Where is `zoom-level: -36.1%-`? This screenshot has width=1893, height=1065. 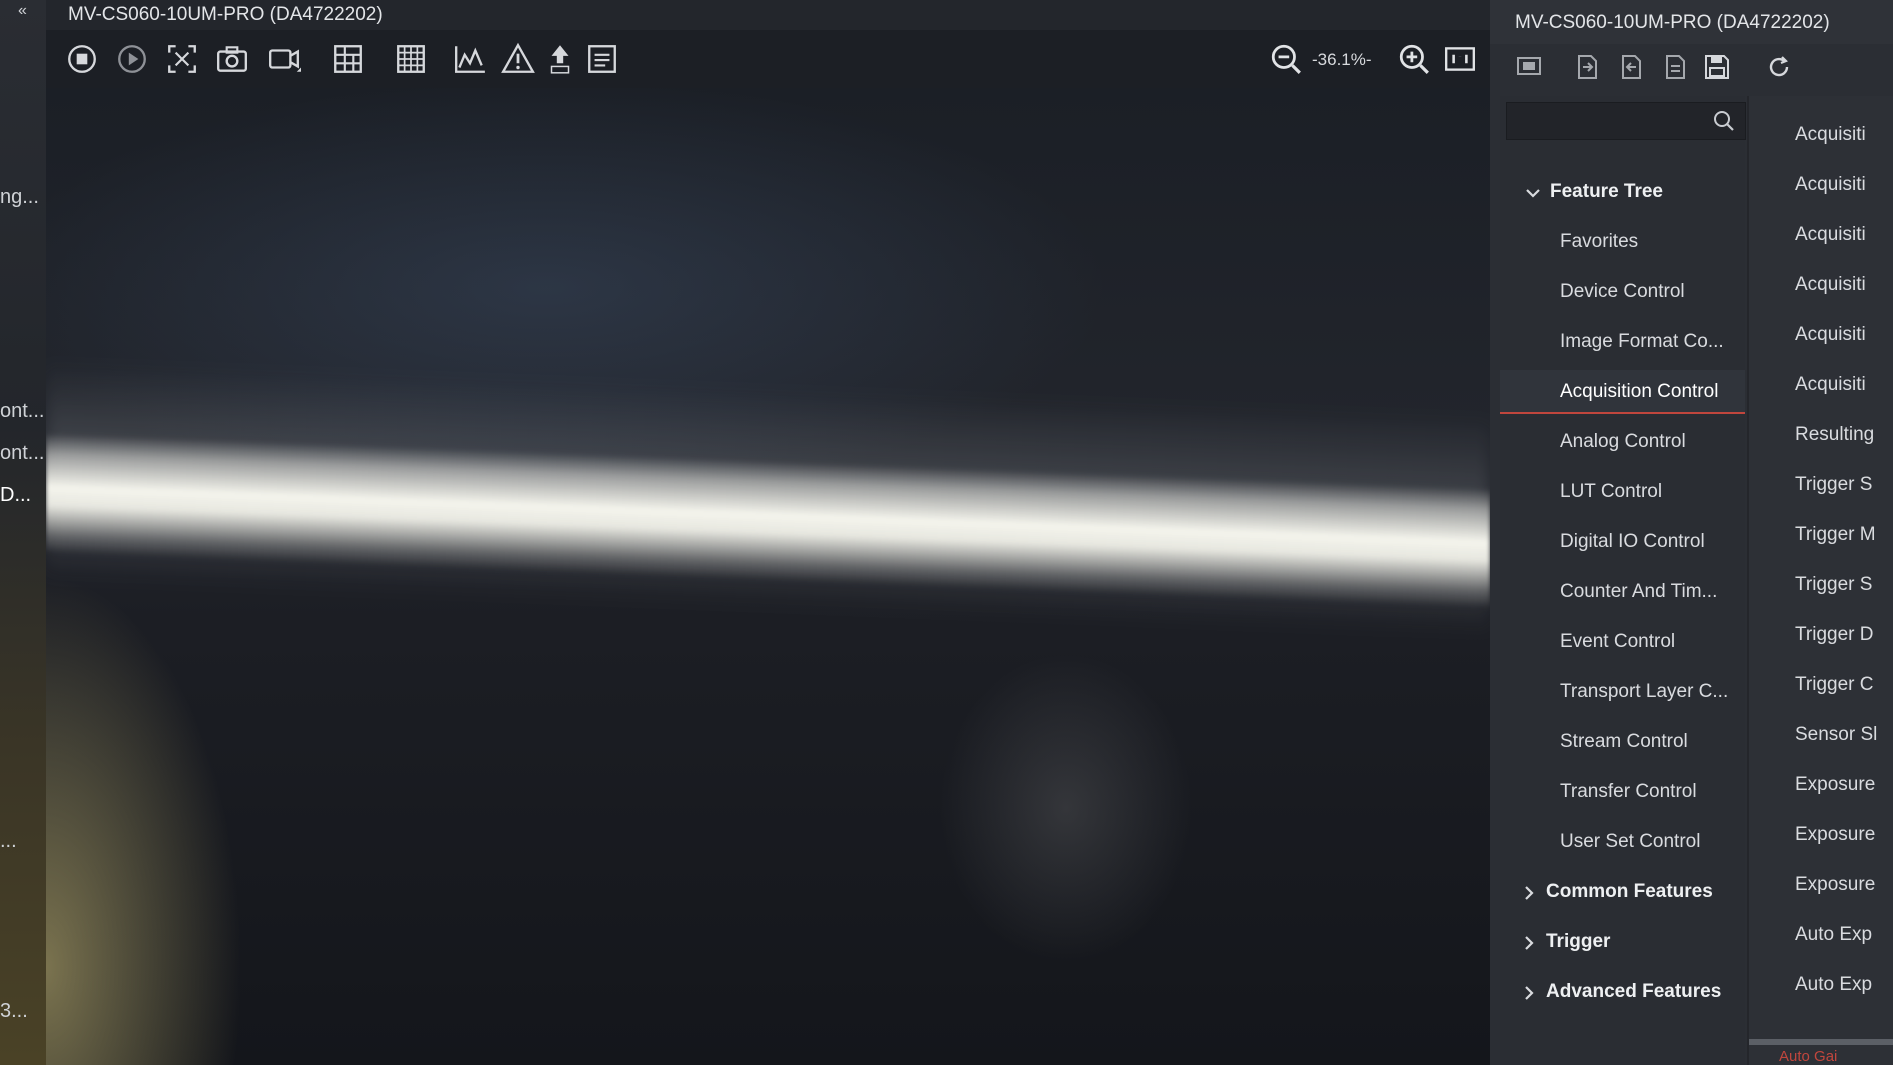 zoom-level: -36.1%- is located at coordinates (1342, 59).